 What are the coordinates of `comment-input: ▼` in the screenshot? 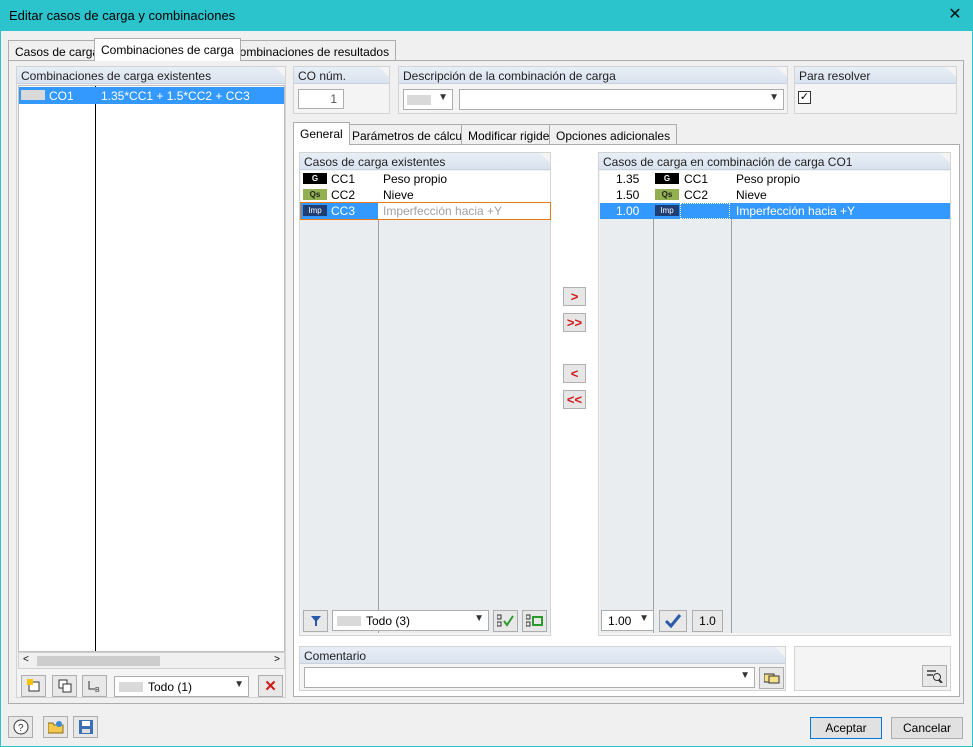 It's located at (529, 677).